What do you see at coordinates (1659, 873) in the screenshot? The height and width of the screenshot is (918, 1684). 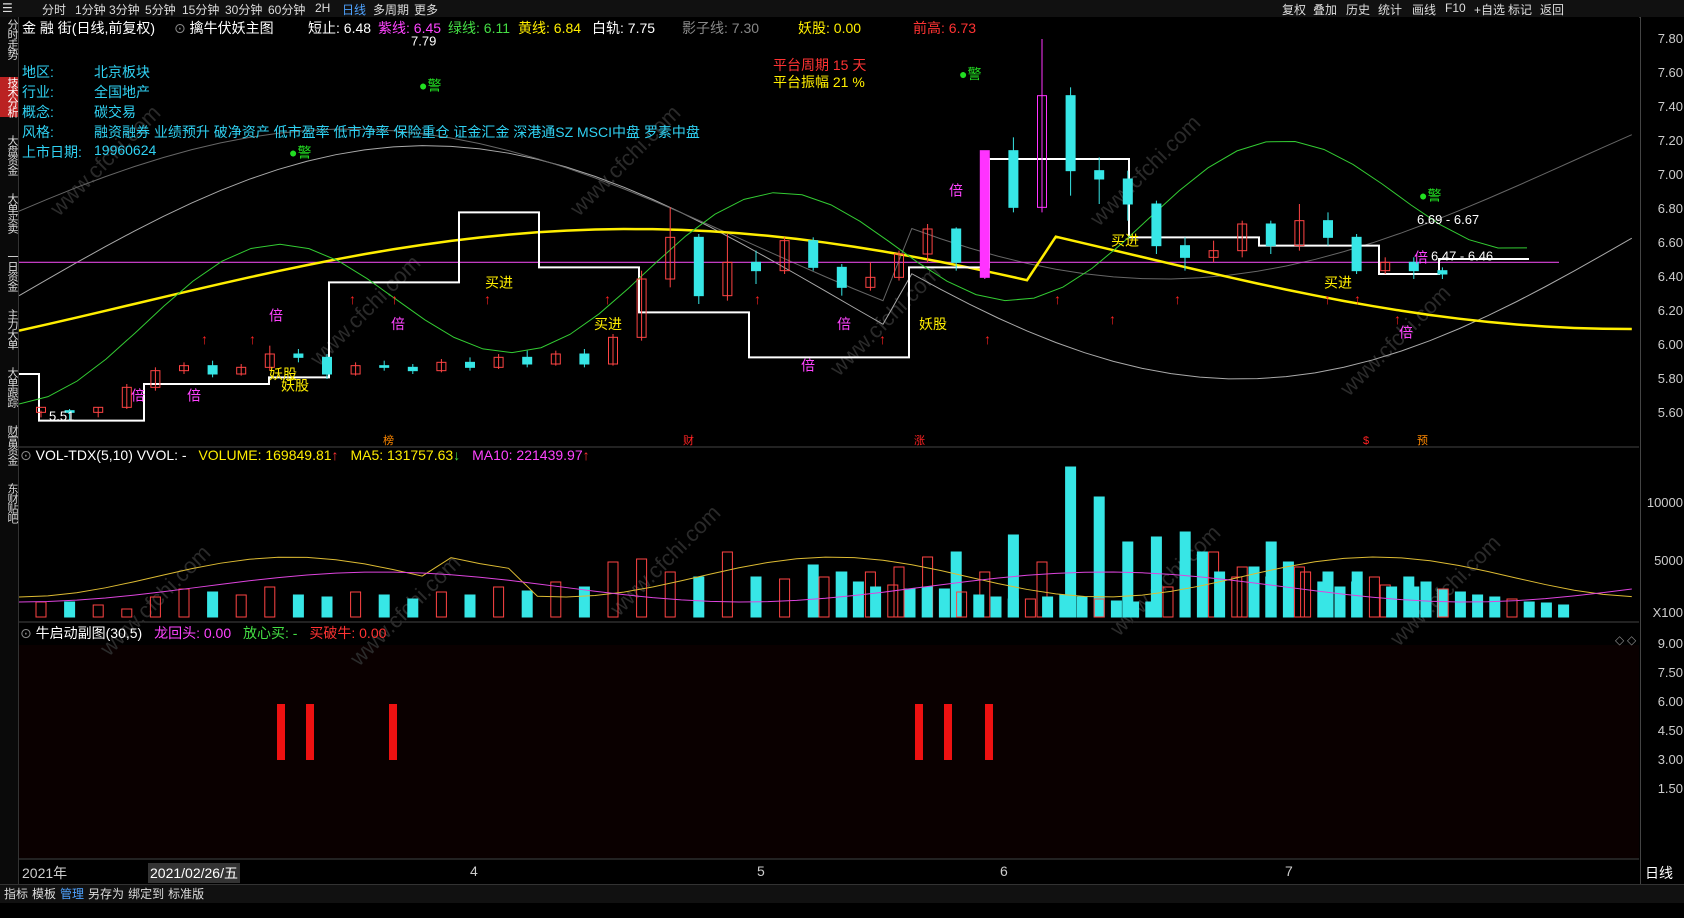 I see `period-label: 日线` at bounding box center [1659, 873].